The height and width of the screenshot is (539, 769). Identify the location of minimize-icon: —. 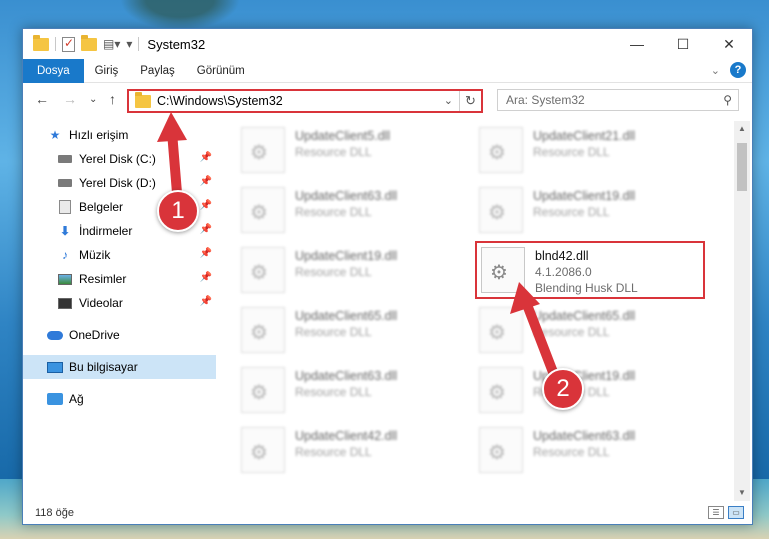
(637, 44).